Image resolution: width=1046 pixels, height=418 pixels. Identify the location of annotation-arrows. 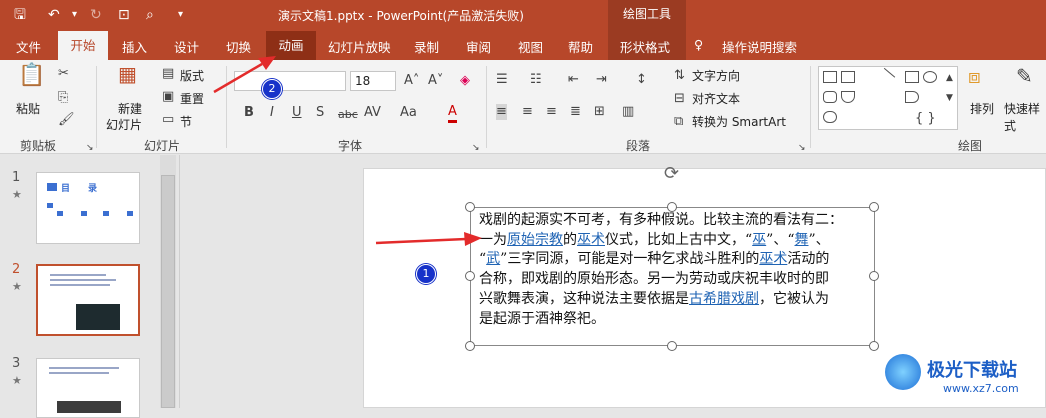
(347, 151).